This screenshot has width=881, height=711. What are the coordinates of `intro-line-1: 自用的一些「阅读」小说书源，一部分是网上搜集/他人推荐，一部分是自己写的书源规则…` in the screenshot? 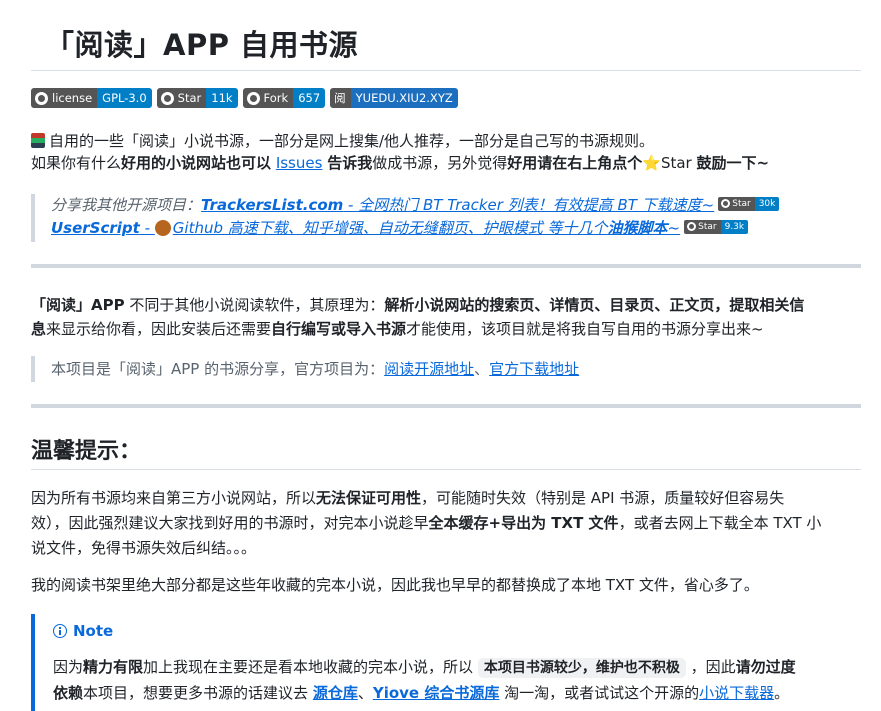 It's located at (342, 141).